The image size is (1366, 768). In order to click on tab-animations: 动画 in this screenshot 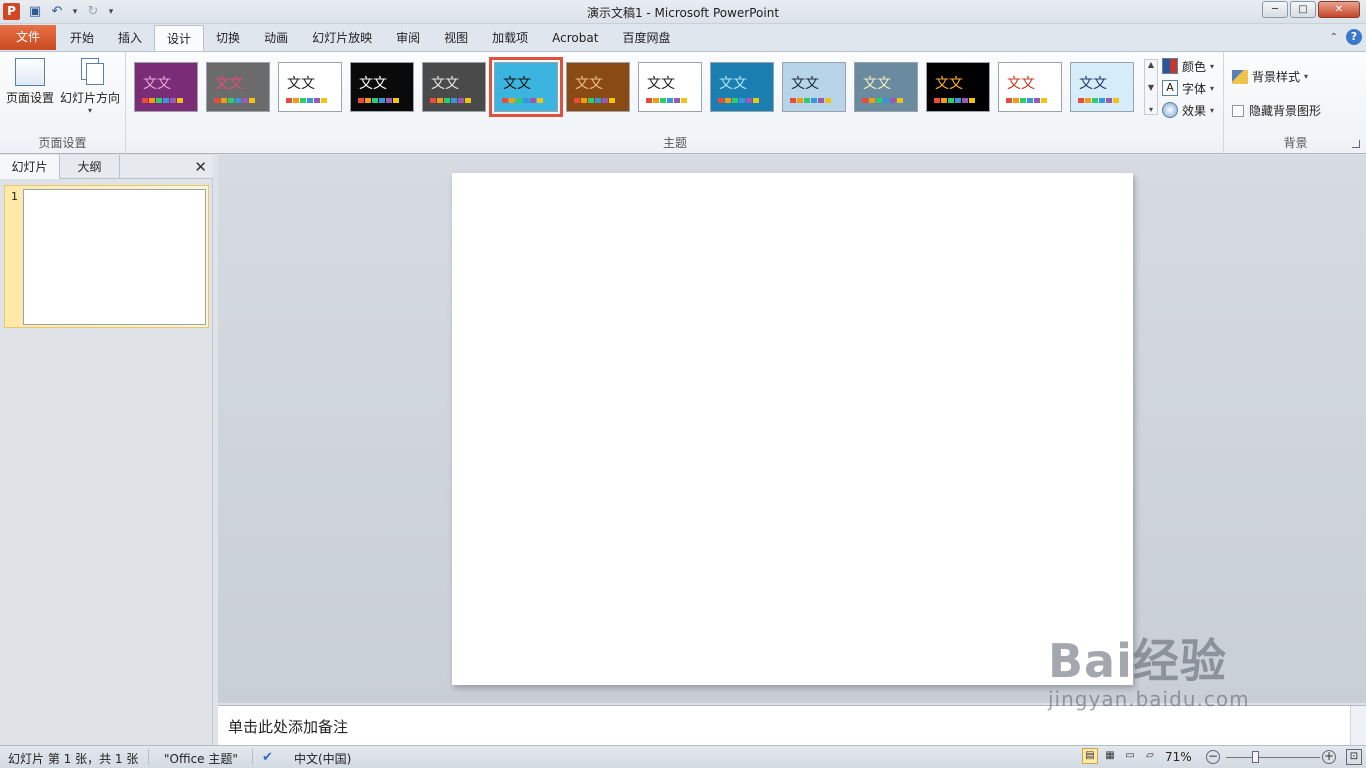, I will do `click(276, 38)`.